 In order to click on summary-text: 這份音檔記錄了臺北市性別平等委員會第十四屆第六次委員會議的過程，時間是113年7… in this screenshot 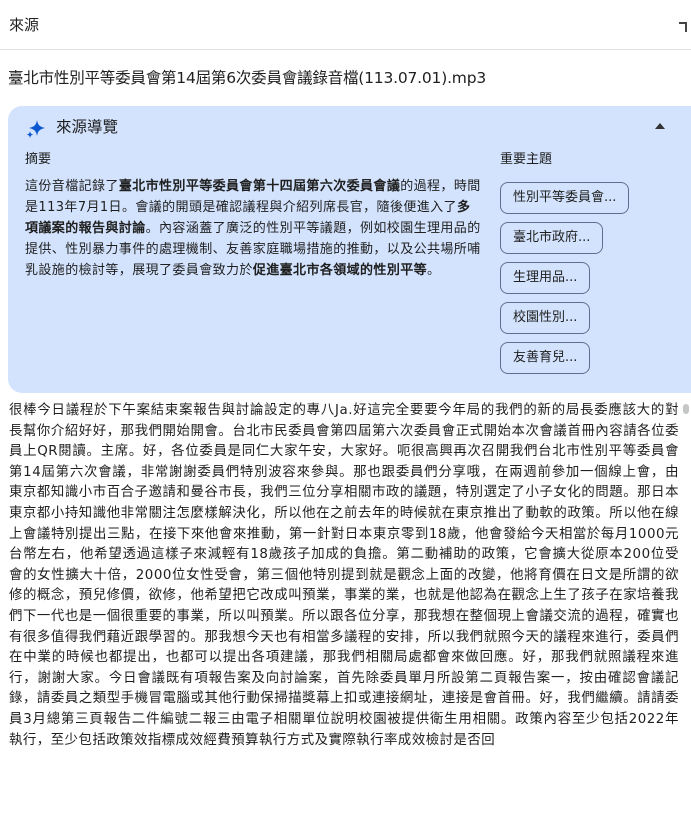, I will do `click(253, 228)`.